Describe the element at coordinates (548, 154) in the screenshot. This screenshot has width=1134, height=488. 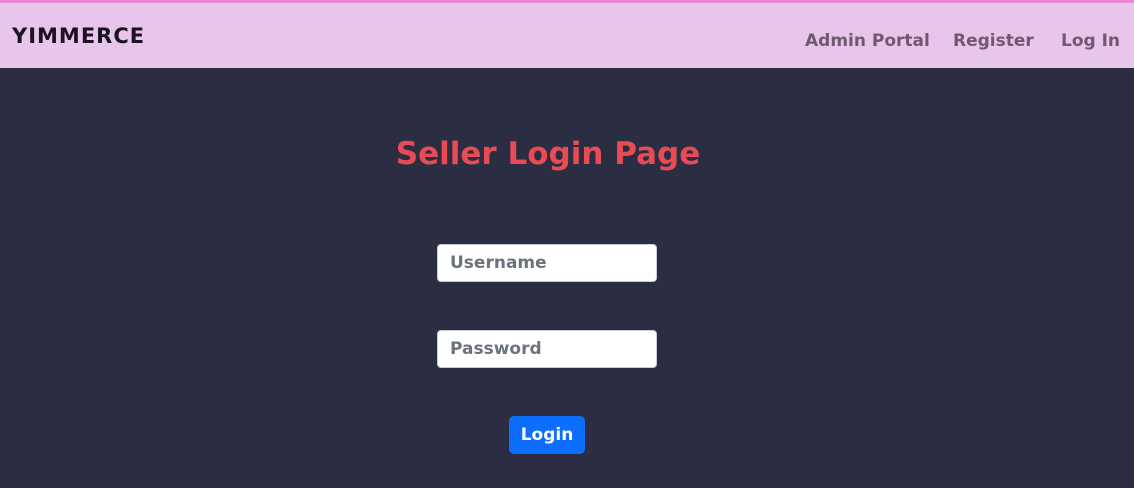
I see `page-title: Seller Login Page` at that location.